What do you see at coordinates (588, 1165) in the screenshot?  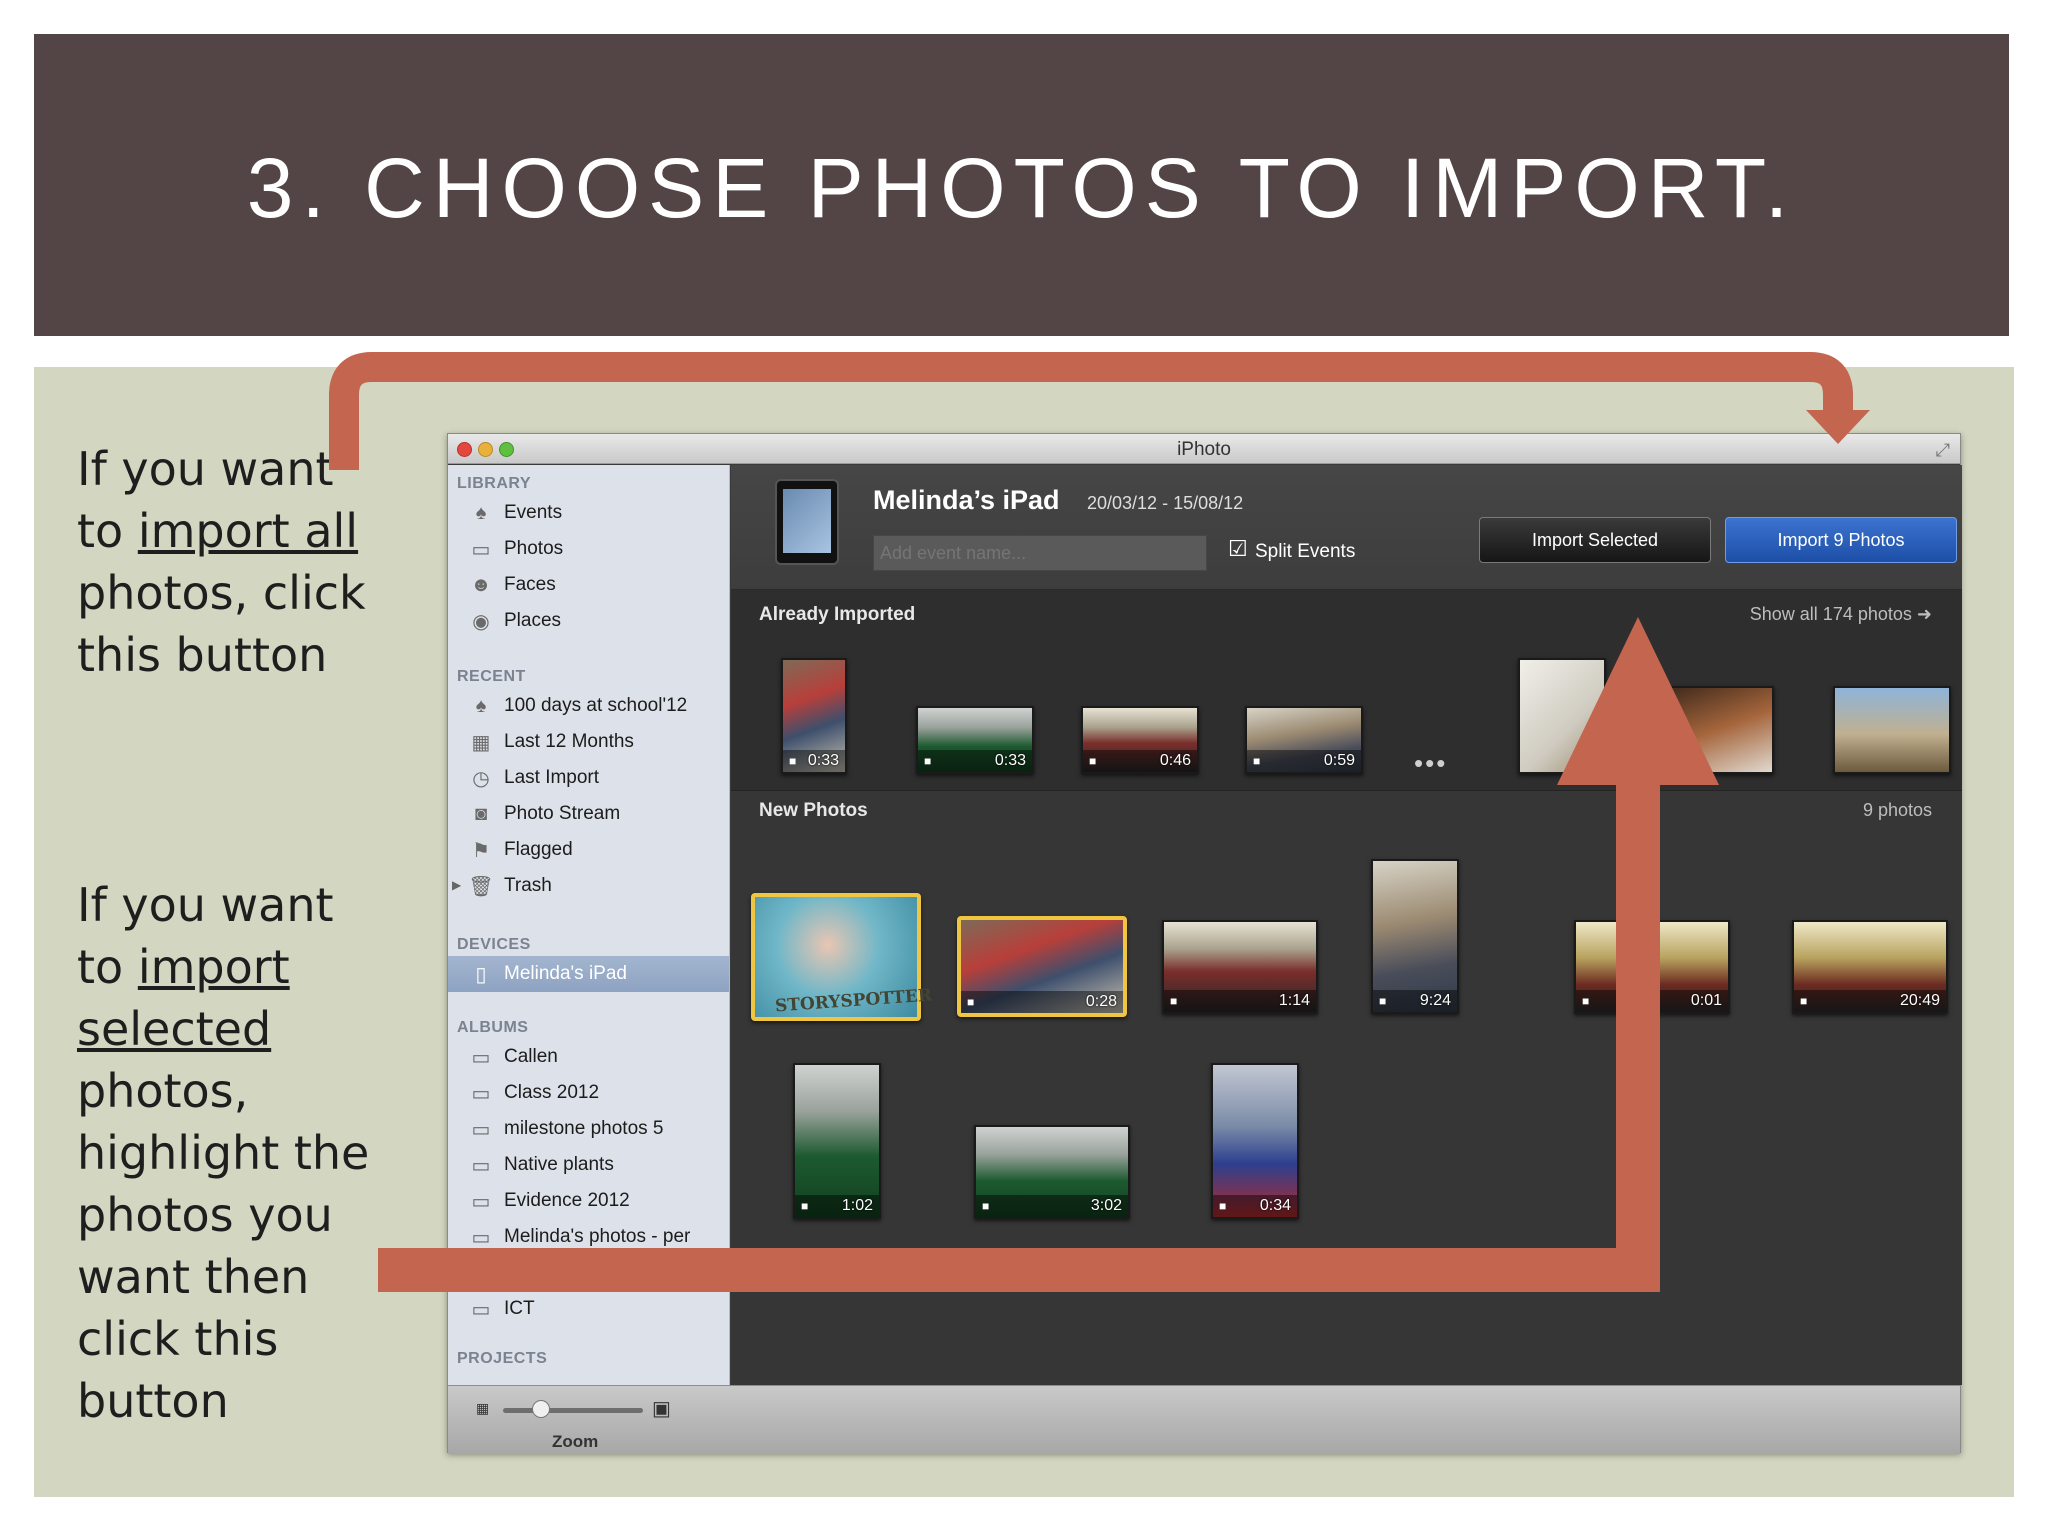 I see `sidebar-item-album: ▭ Native plants` at bounding box center [588, 1165].